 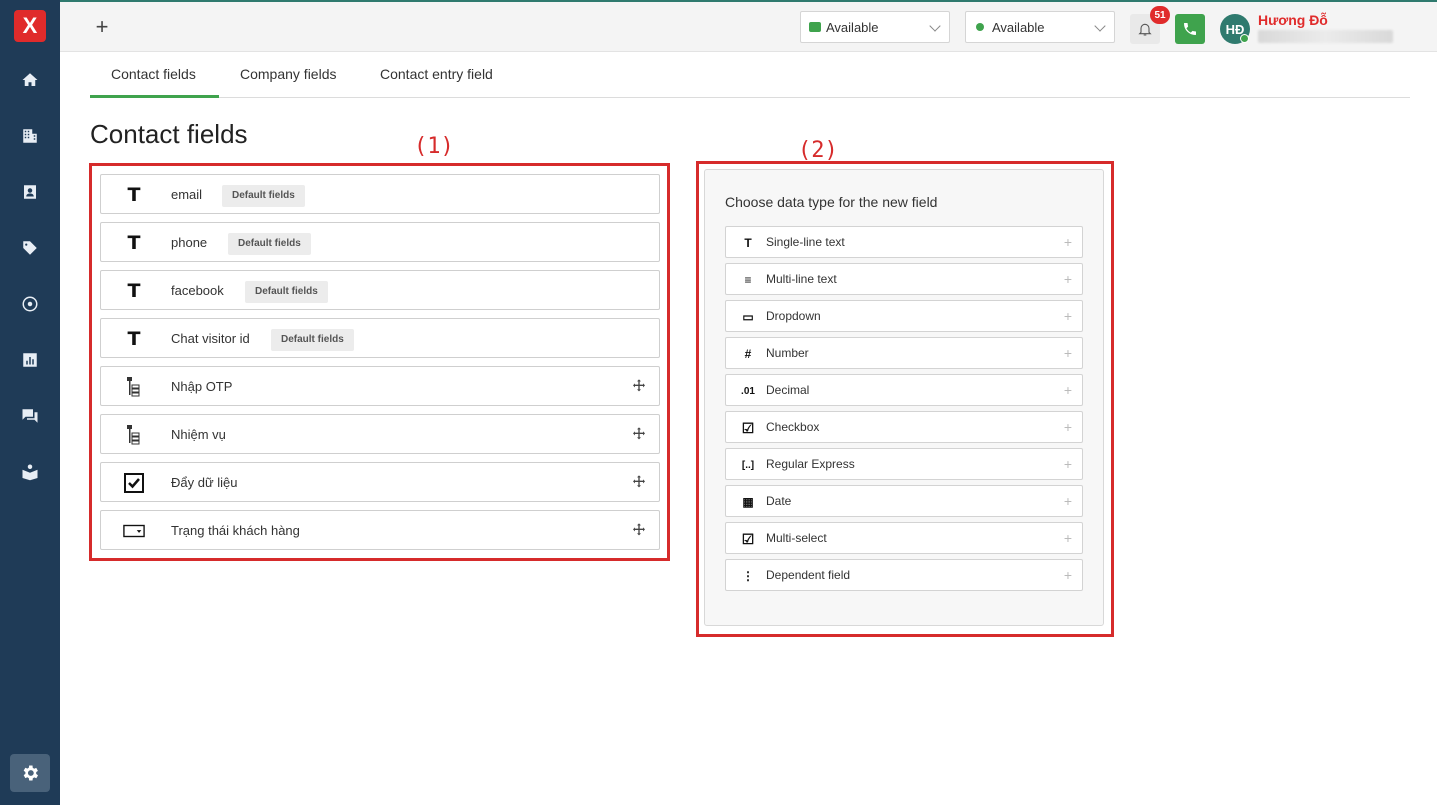 I want to click on top-bar: + Available Available 51 HĐ Hương Đỗ, so click(x=748, y=26).